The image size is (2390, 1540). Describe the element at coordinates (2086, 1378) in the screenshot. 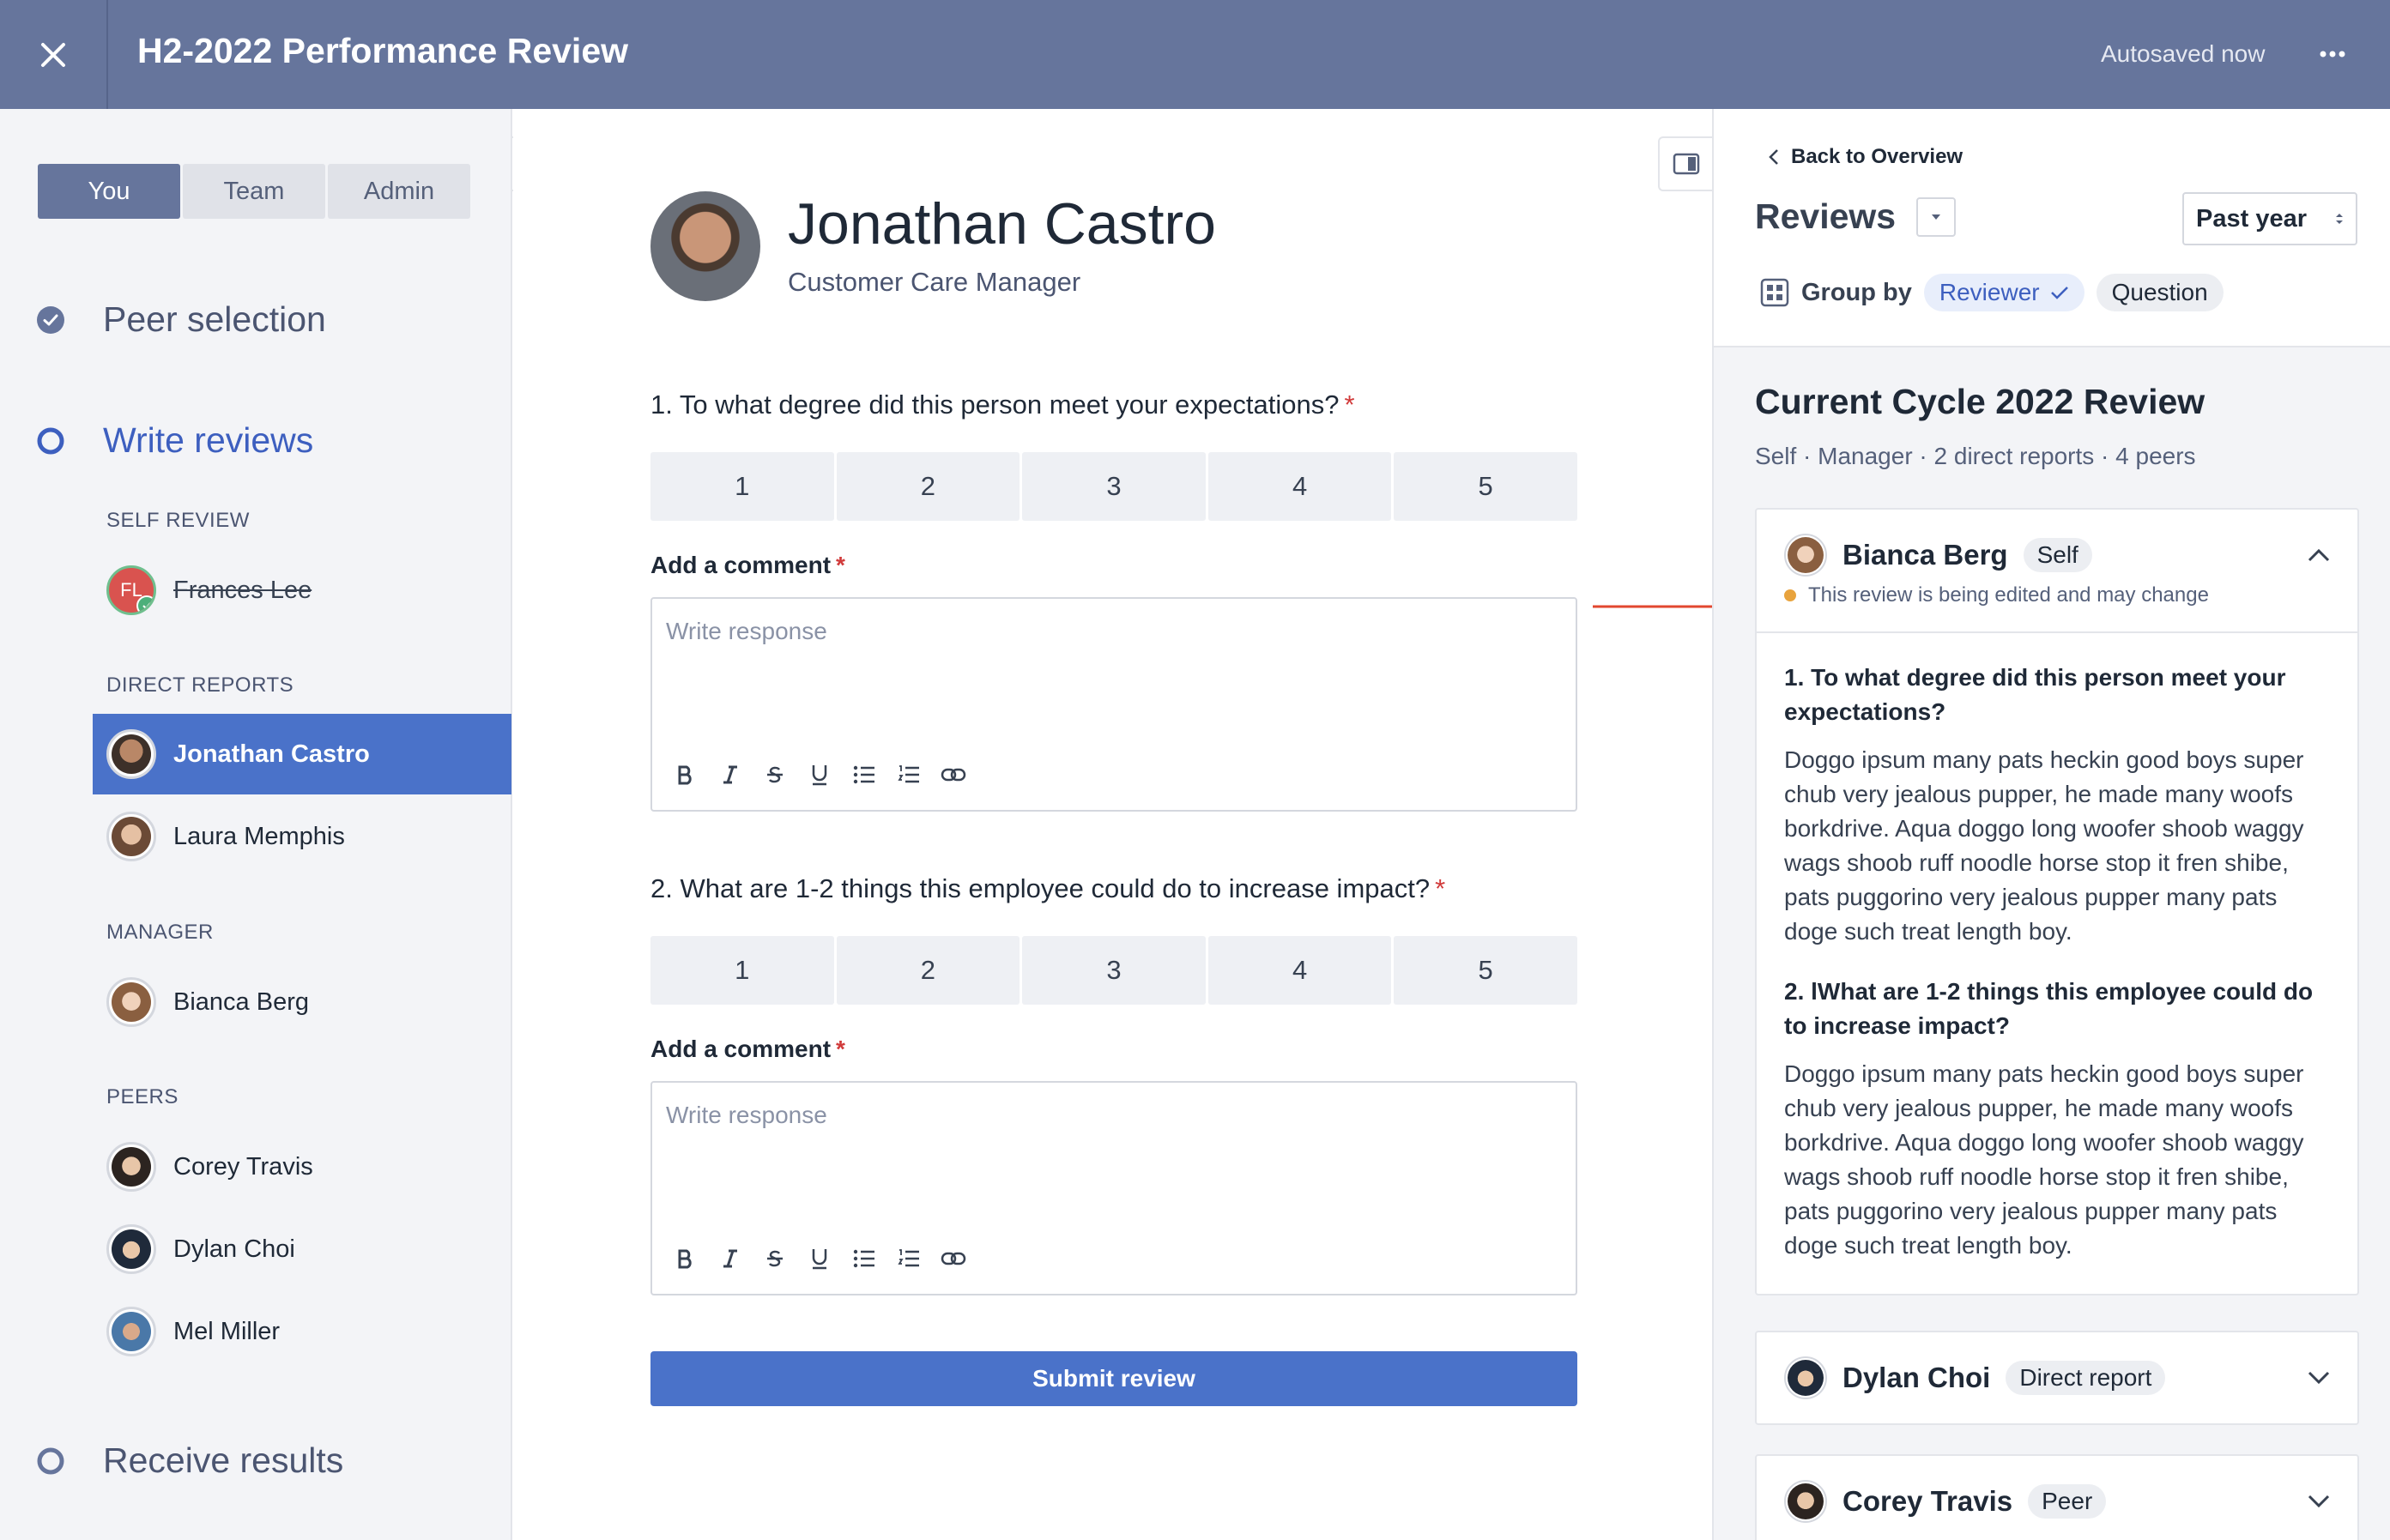

I see `reviewer-type-tag: Direct report` at that location.